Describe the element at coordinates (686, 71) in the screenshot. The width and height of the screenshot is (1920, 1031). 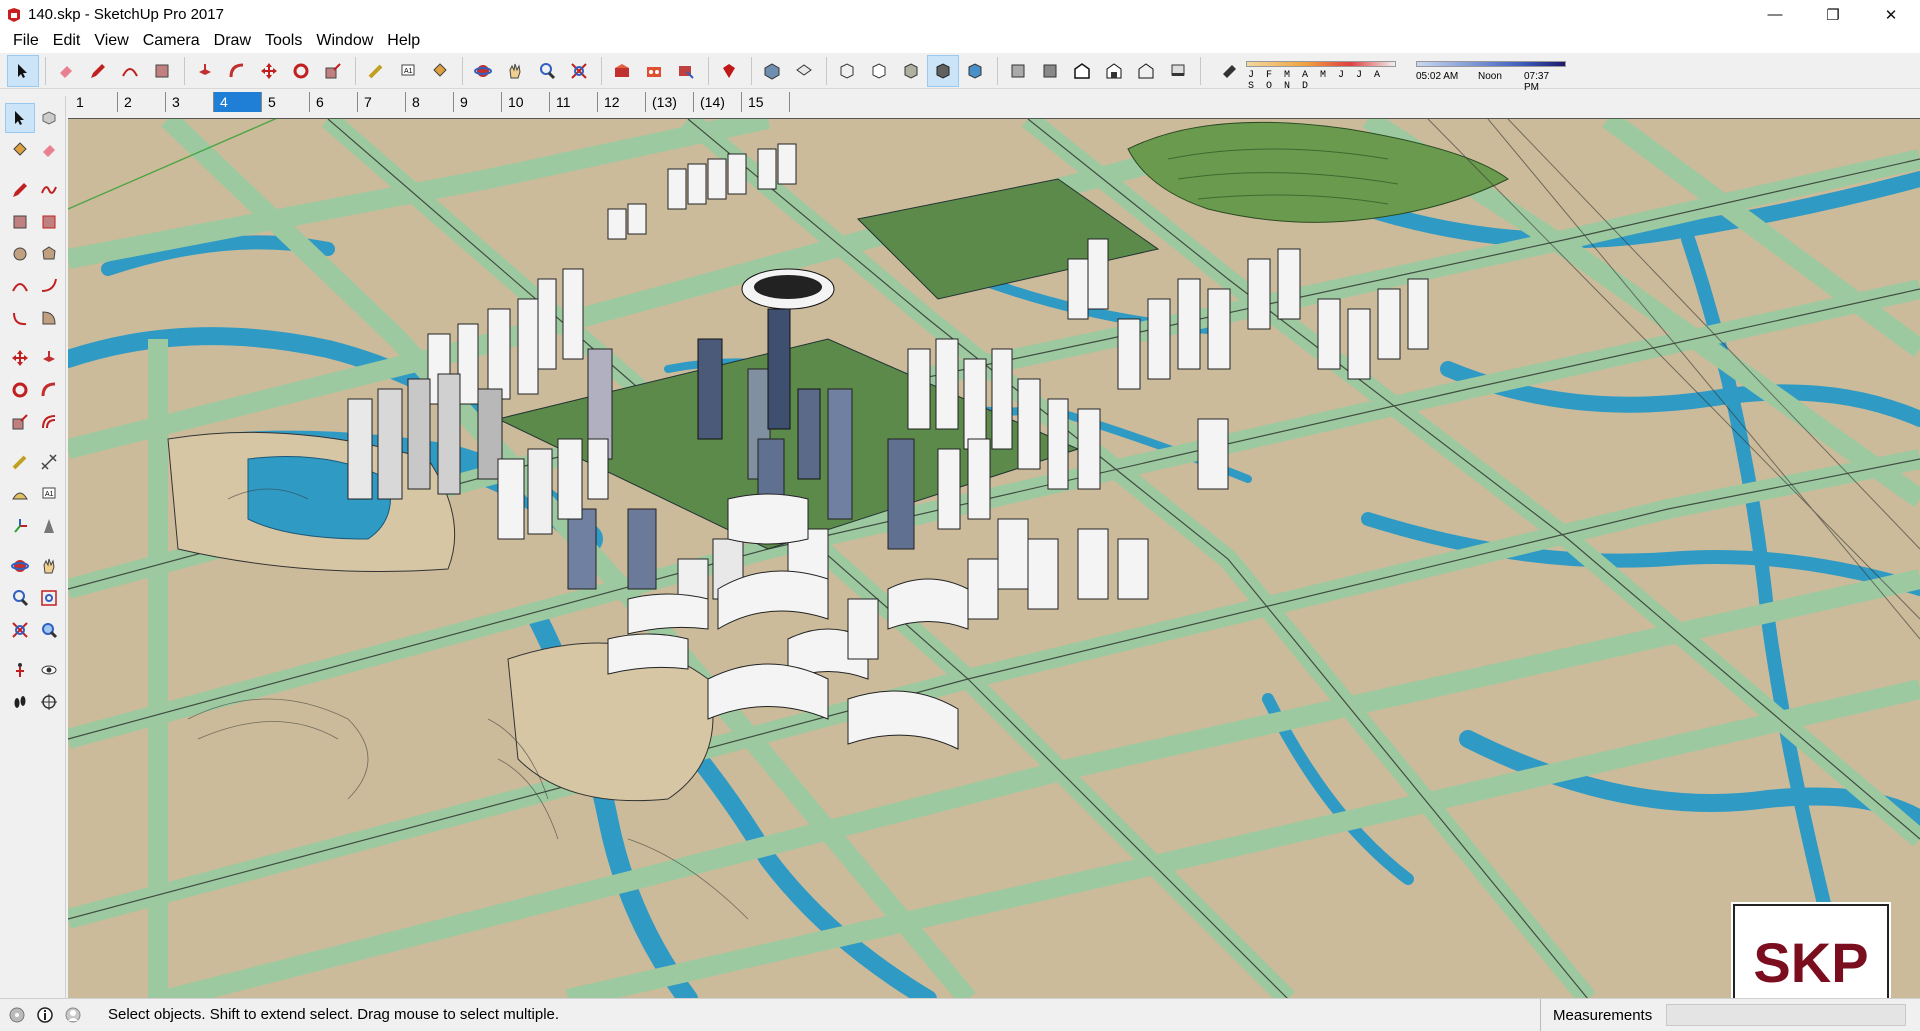
I see `send-icon` at that location.